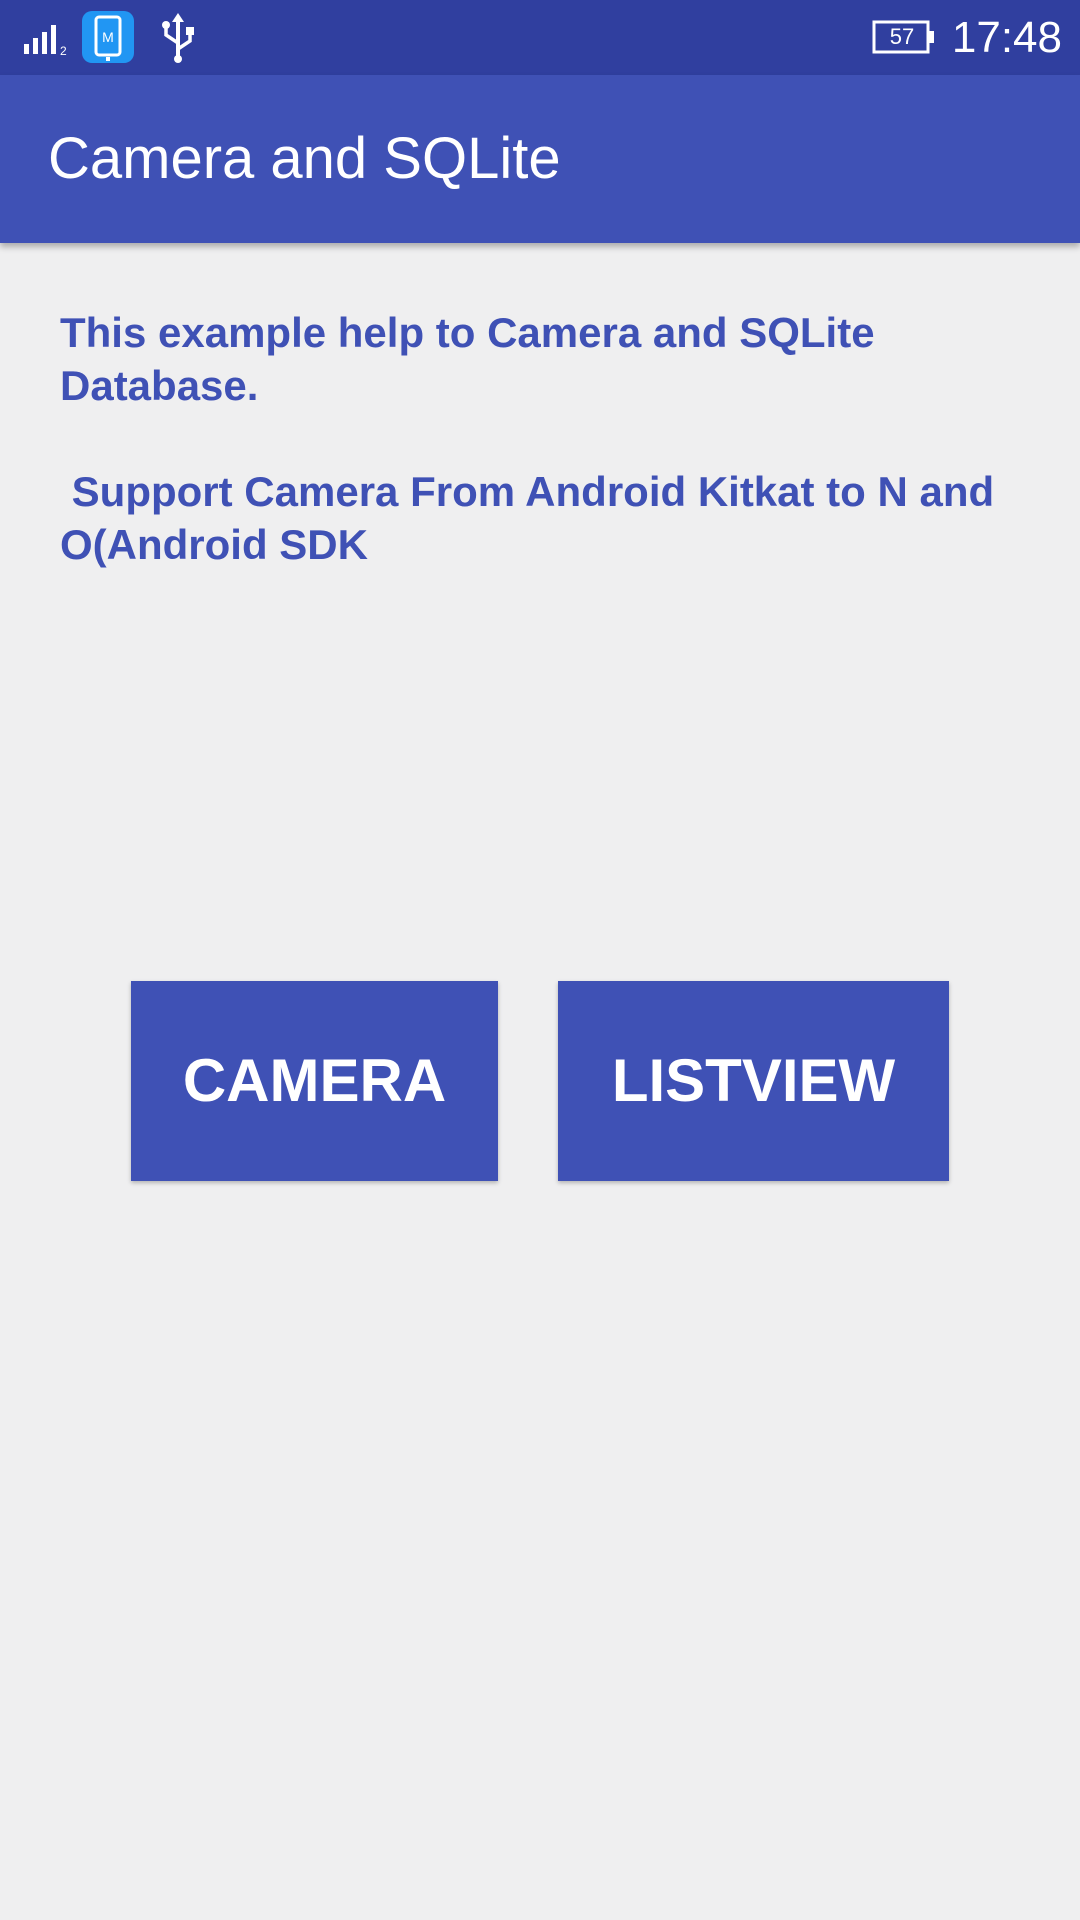 The height and width of the screenshot is (1920, 1080). Describe the element at coordinates (45, 40) in the screenshot. I see `signal-icon: 2` at that location.